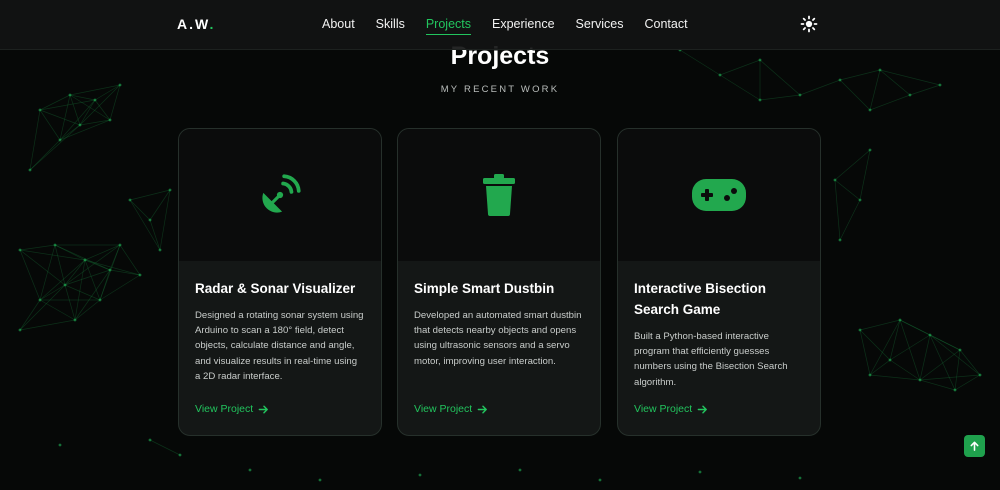  I want to click on nav-link-contact: Contact, so click(665, 26).